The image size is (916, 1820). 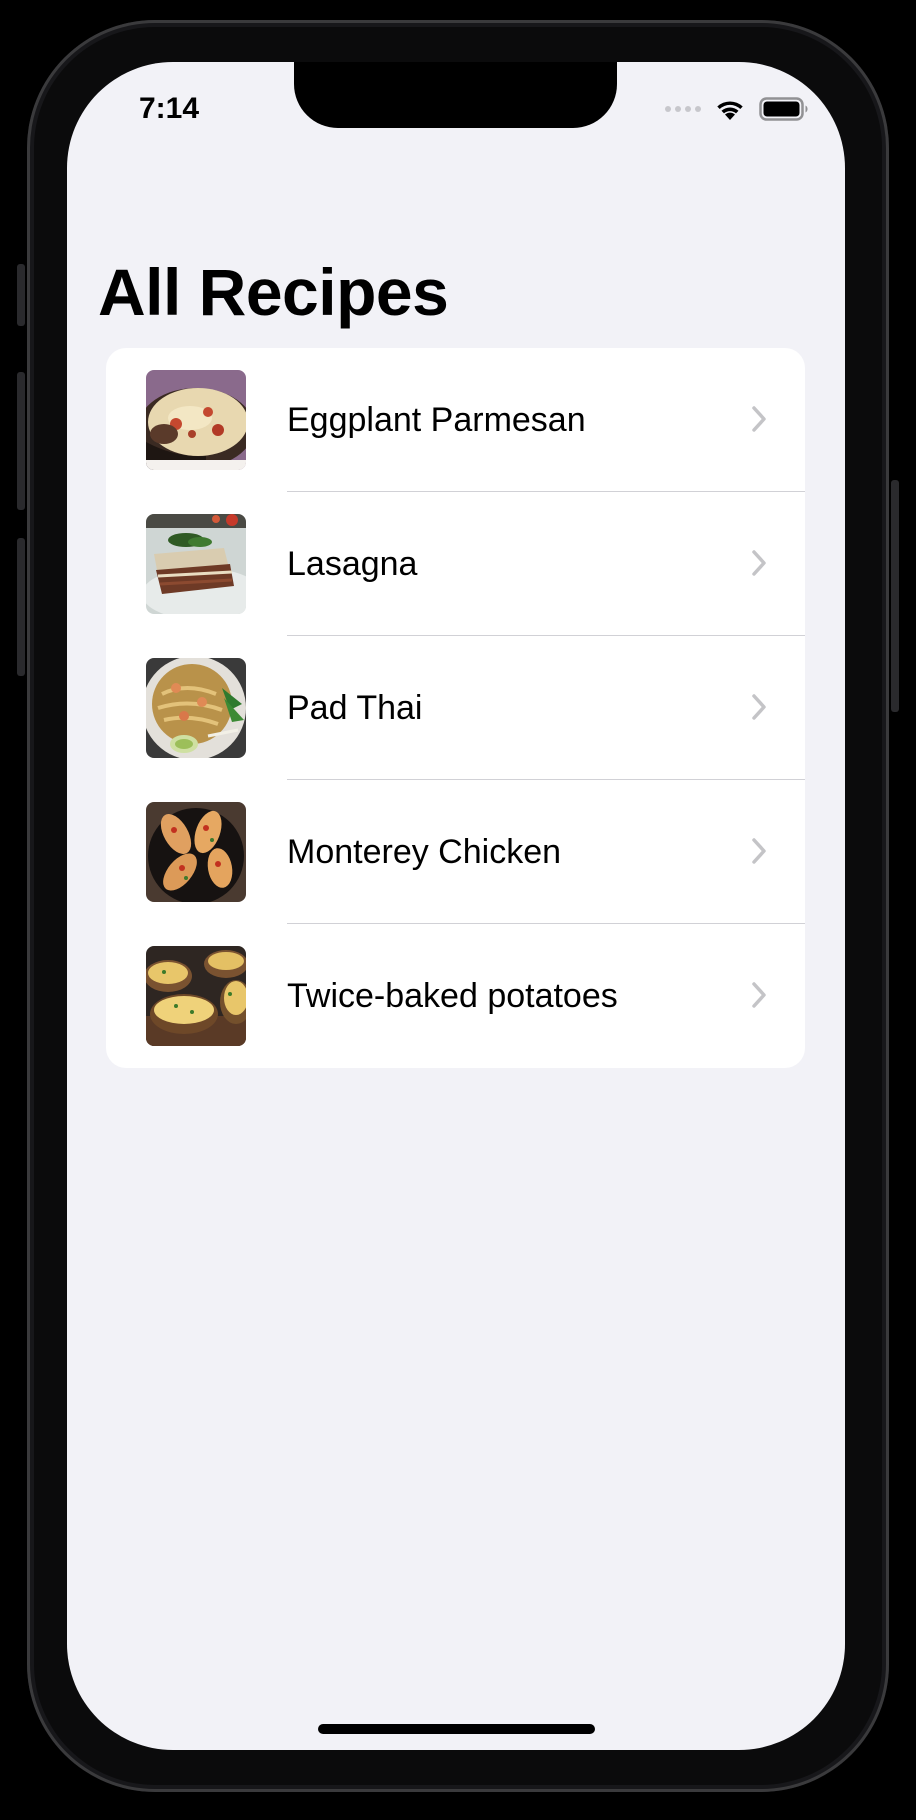 What do you see at coordinates (424, 852) in the screenshot?
I see `recipe-name: Monterey Chicken` at bounding box center [424, 852].